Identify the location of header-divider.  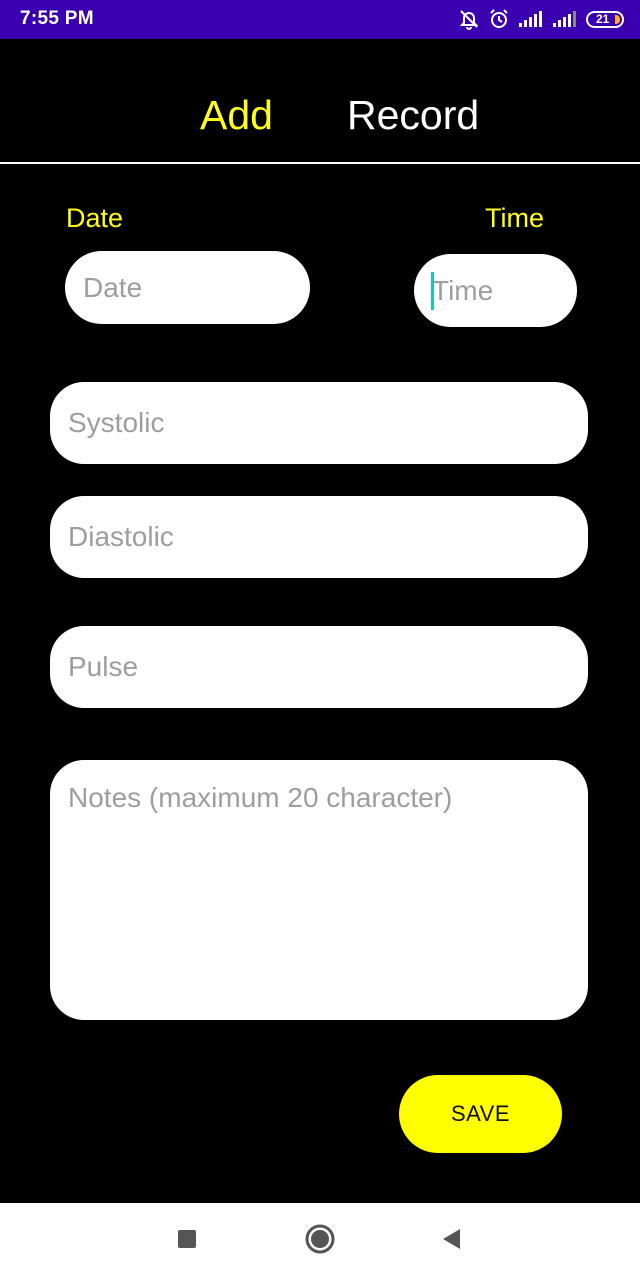
(320, 163).